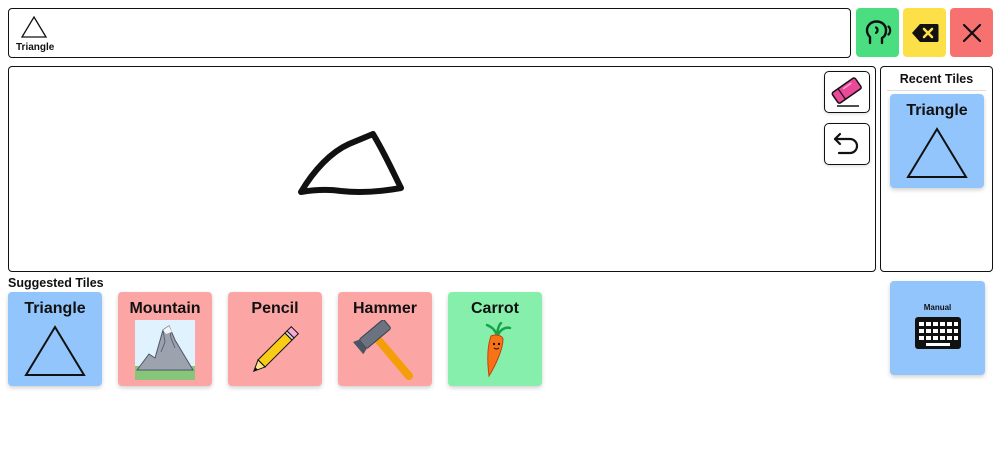  What do you see at coordinates (275, 308) in the screenshot?
I see `tile-label: Pencil` at bounding box center [275, 308].